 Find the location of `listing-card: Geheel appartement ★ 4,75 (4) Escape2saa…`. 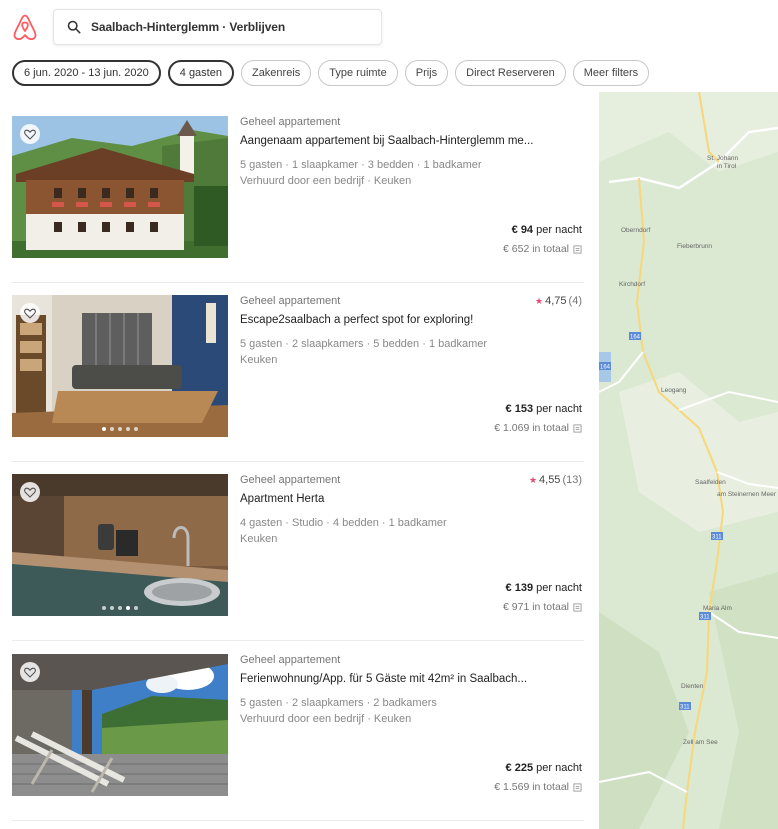

listing-card: Geheel appartement ★ 4,75 (4) Escape2saa… is located at coordinates (298, 378).